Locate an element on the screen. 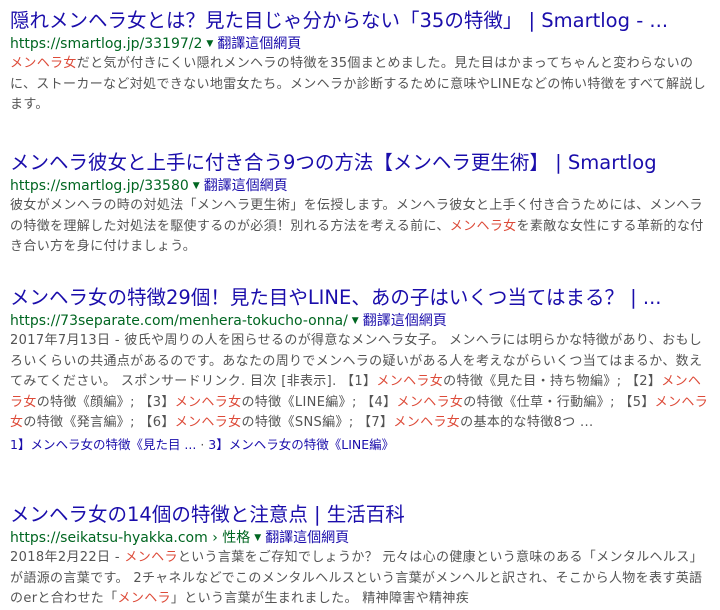 This screenshot has width=720, height=610. result-url-line: https://smartlog.jp/33580 ▼ 翻譯這個網頁 is located at coordinates (360, 186).